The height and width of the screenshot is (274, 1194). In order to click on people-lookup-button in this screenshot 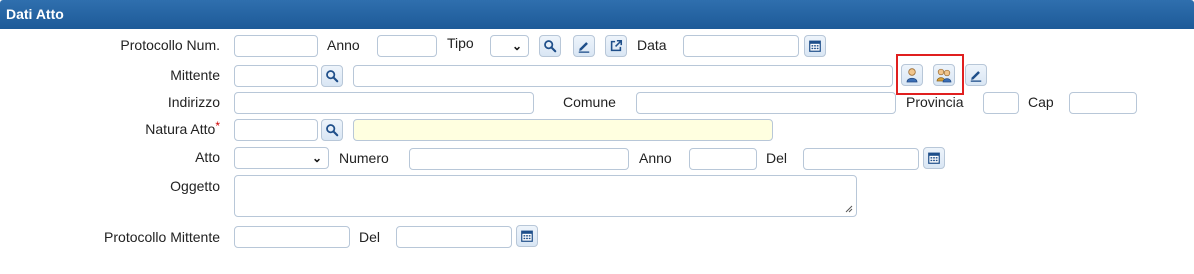, I will do `click(944, 75)`.